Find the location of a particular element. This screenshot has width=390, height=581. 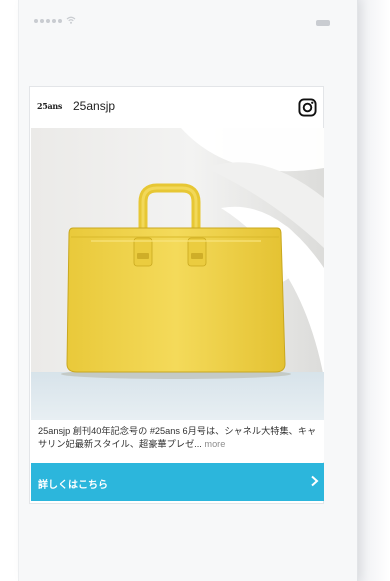

post-username: 25ansjp is located at coordinates (94, 106).